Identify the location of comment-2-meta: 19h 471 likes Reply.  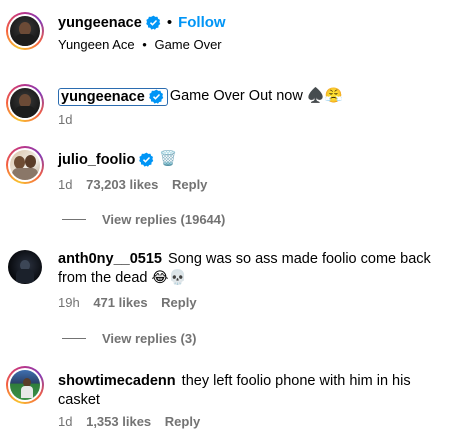
(127, 302).